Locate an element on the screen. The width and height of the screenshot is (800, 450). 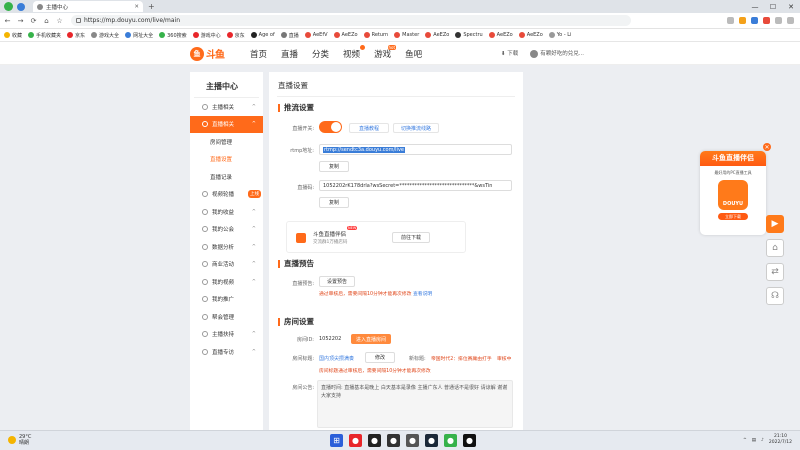
bookmark-item: 手机收藏夹 is located at coordinates (44, 35).